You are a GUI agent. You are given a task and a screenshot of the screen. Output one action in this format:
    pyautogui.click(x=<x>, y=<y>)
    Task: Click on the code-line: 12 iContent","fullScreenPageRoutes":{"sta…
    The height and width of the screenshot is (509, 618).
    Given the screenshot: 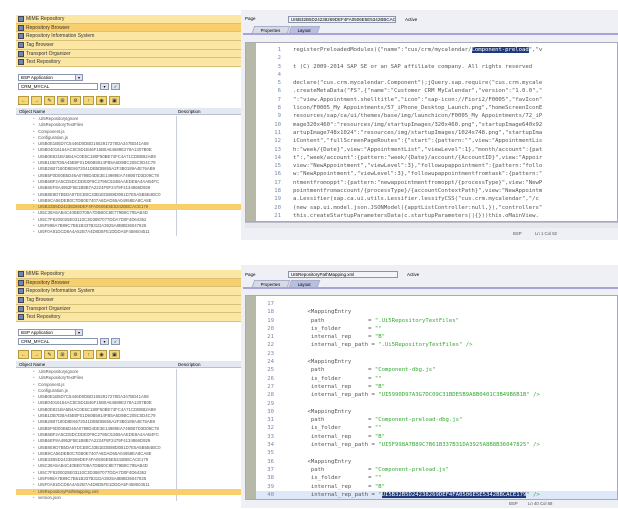 What is the action you would take?
    pyautogui.click(x=436, y=141)
    